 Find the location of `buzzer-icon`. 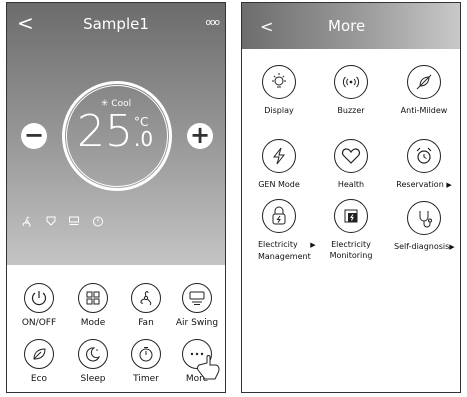

buzzer-icon is located at coordinates (351, 82).